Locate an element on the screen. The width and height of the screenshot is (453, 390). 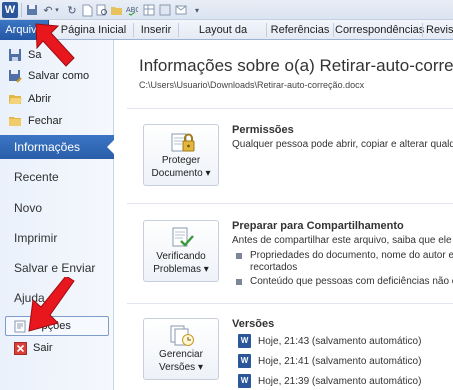
prepare-sharing-heading: Preparar para Compartilhamento is located at coordinates (318, 226).